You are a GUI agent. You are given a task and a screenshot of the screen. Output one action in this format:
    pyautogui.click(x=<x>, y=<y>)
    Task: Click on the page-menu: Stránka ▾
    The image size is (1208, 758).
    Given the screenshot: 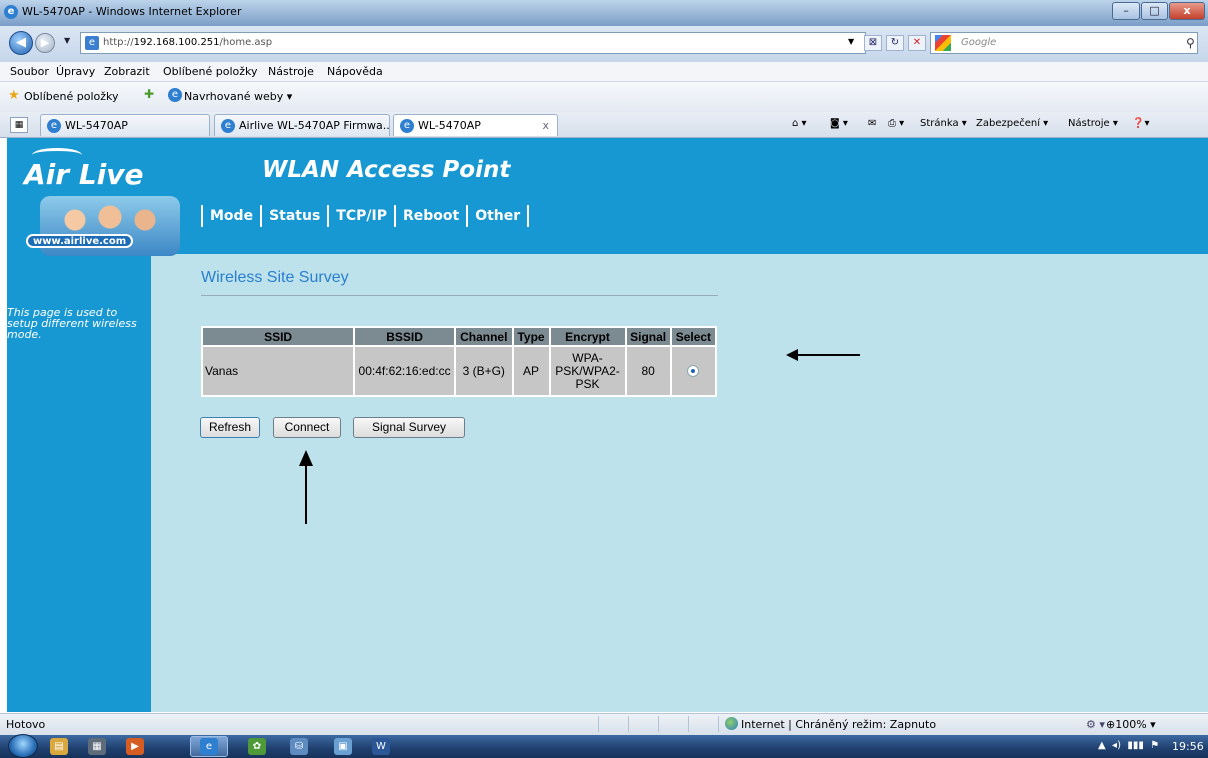 What is the action you would take?
    pyautogui.click(x=943, y=123)
    